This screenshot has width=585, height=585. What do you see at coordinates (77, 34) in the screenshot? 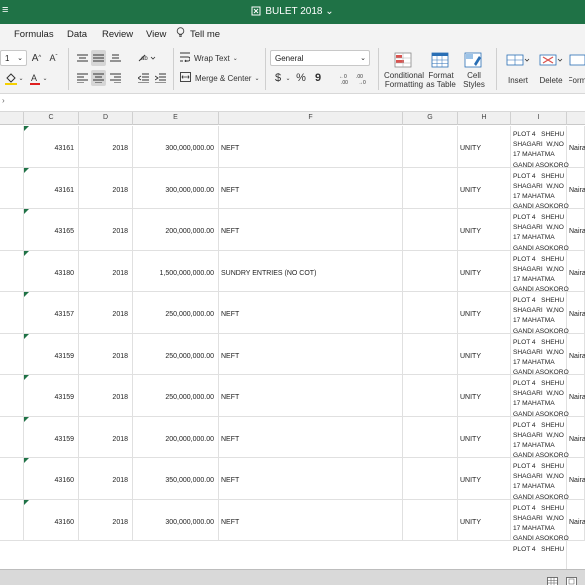
I see `tab-data: Data` at bounding box center [77, 34].